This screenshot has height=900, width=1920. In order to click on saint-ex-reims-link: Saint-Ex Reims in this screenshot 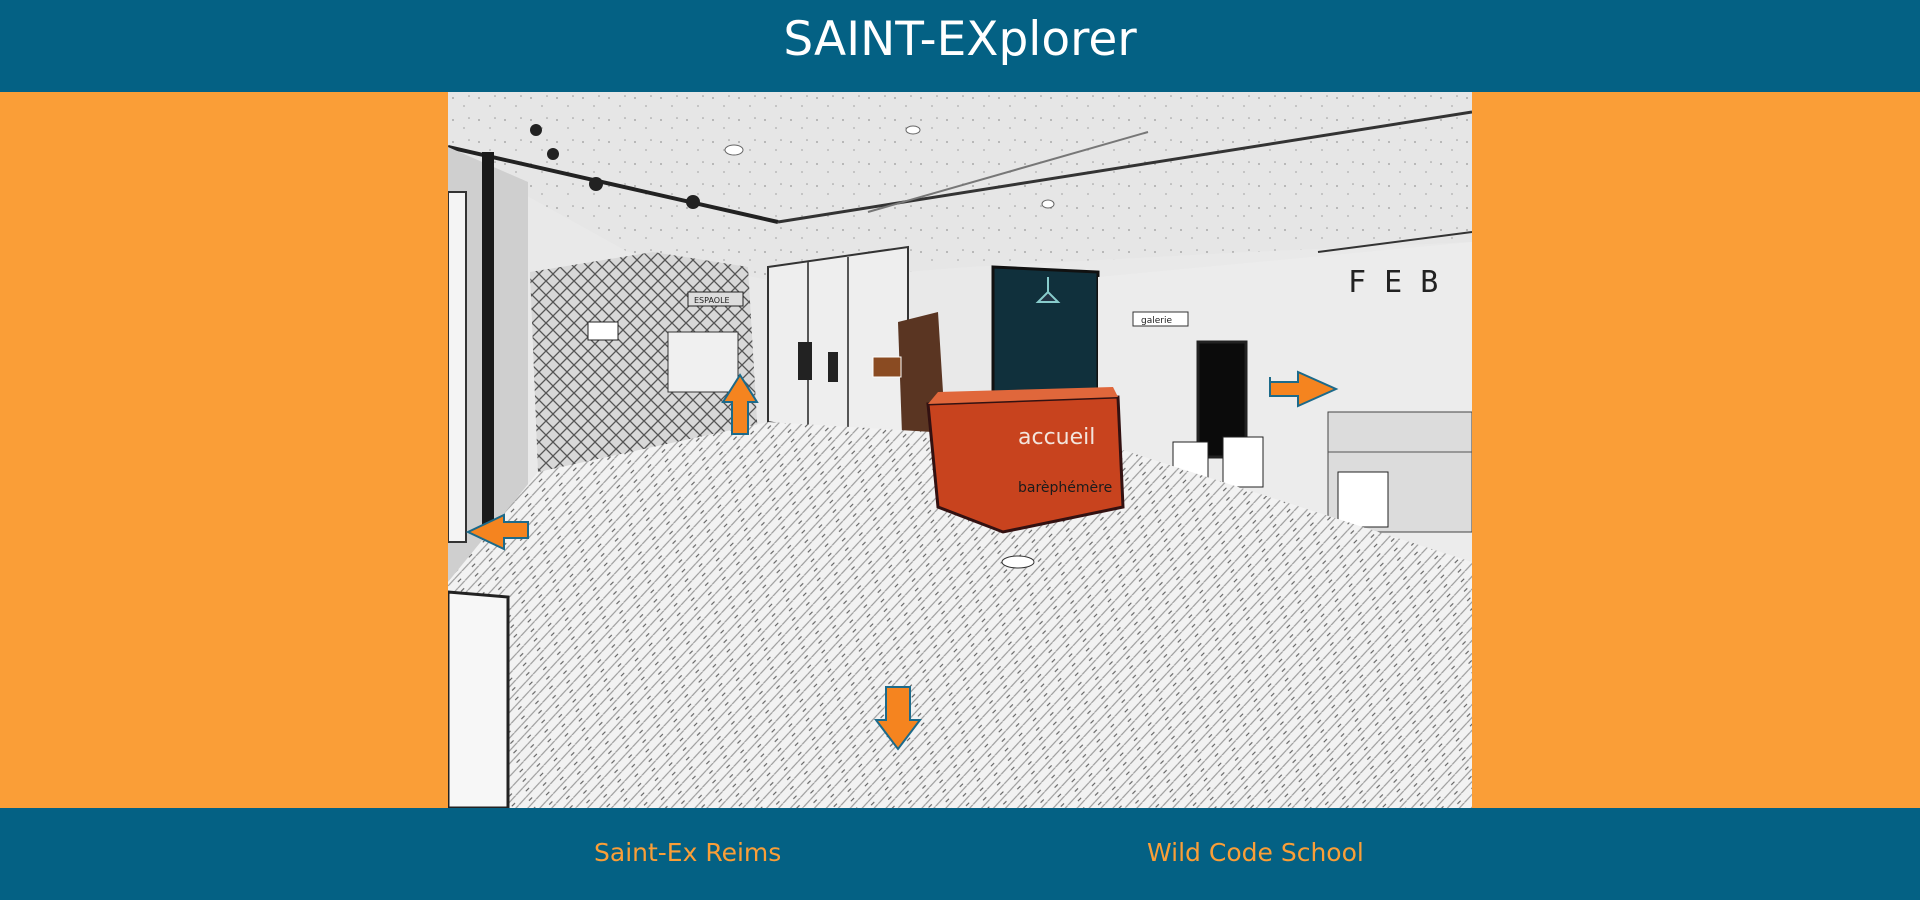, I will do `click(687, 852)`.